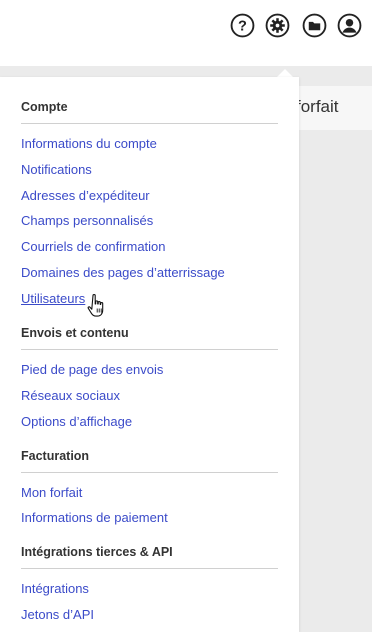 This screenshot has height=632, width=372. Describe the element at coordinates (56, 169) in the screenshot. I see `menu-item-notifications: Notifications` at that location.